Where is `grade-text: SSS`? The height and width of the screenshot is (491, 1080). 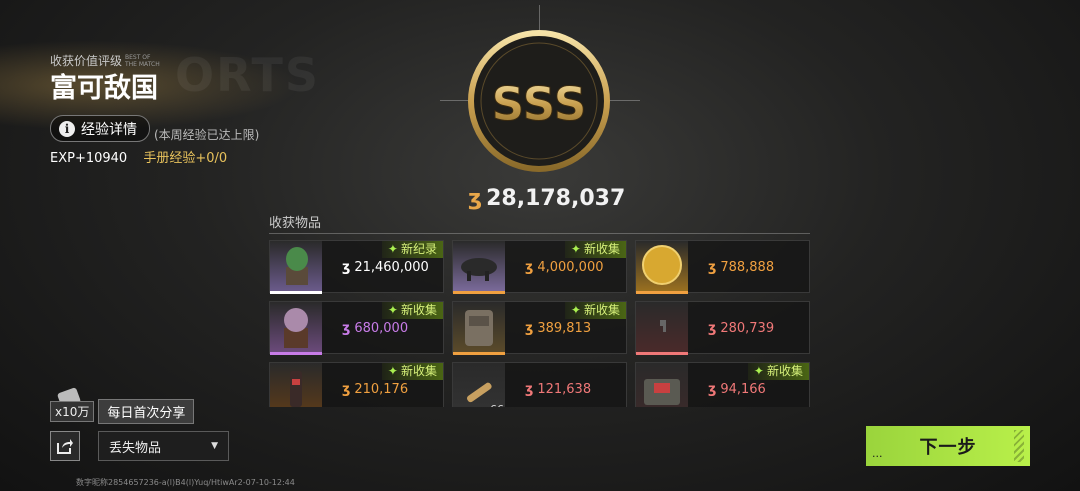
grade-text: SSS is located at coordinates (538, 104).